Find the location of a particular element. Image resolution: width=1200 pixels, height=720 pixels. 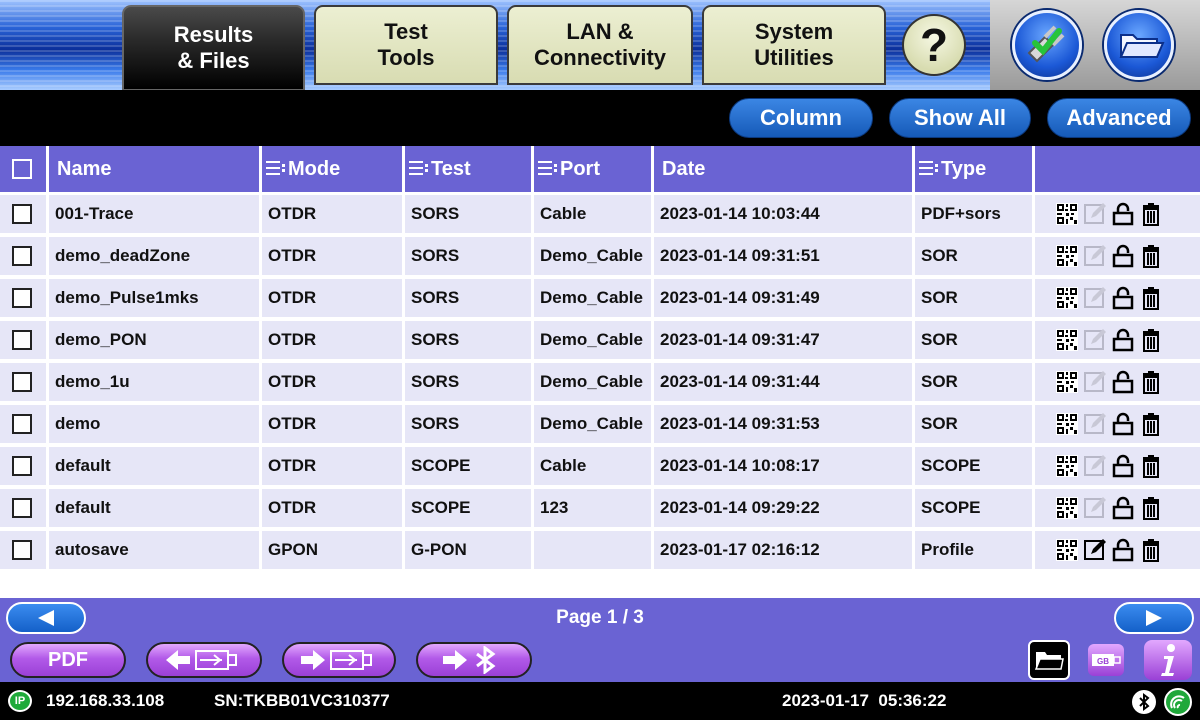

cell-name: demo_PON is located at coordinates (154, 340).